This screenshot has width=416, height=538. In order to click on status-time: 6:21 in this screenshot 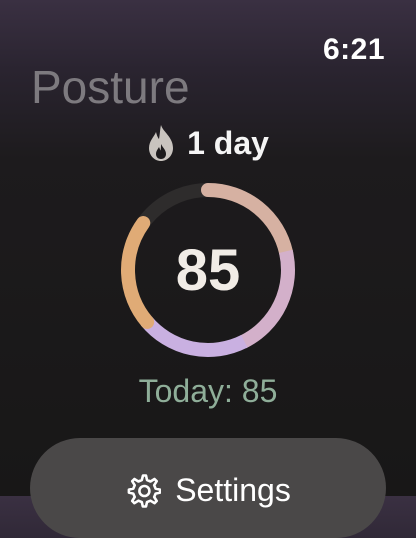, I will do `click(353, 49)`.